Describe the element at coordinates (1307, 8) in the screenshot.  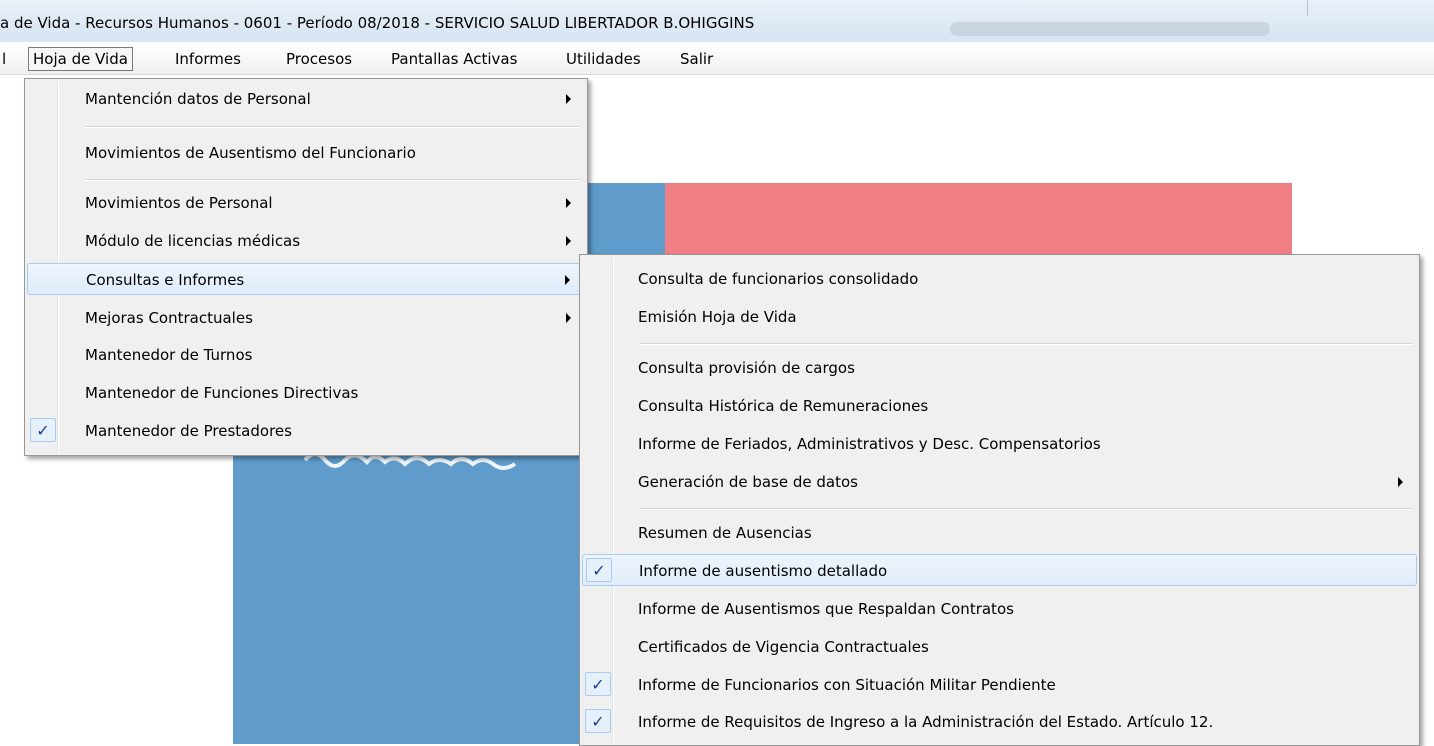
I see `title-divider` at that location.